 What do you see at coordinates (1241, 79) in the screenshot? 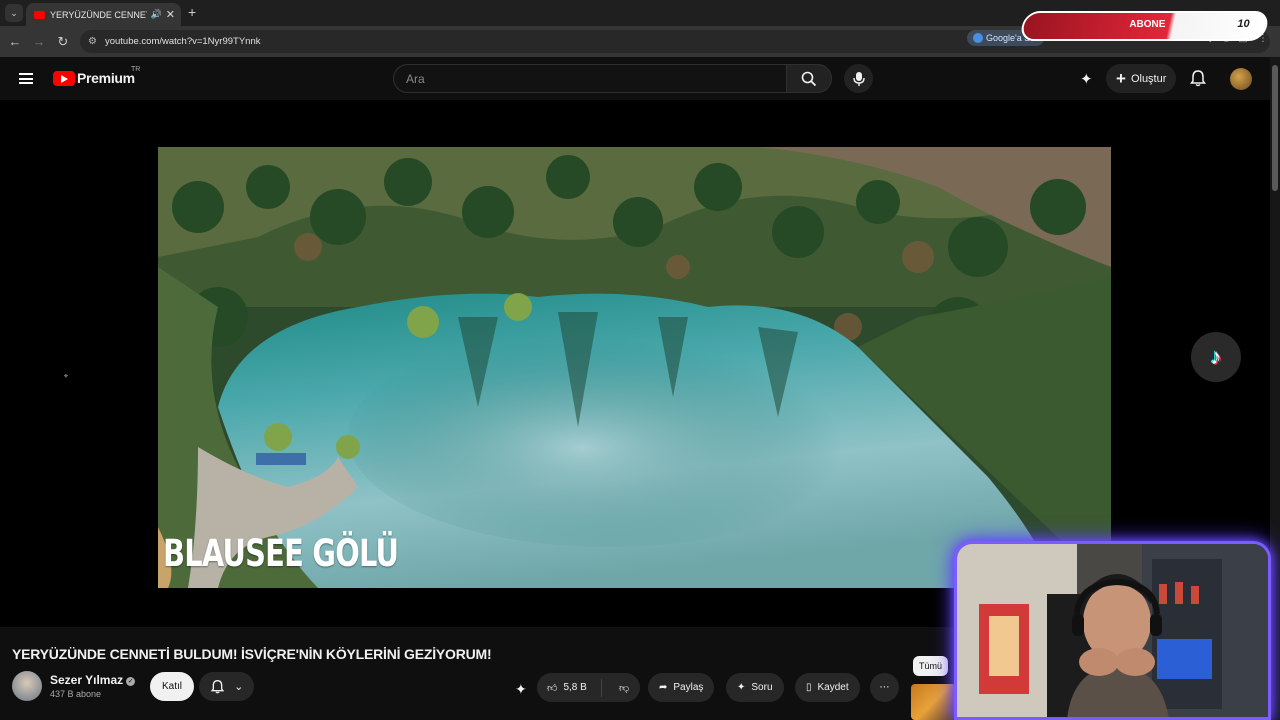
I see `account-avatar` at bounding box center [1241, 79].